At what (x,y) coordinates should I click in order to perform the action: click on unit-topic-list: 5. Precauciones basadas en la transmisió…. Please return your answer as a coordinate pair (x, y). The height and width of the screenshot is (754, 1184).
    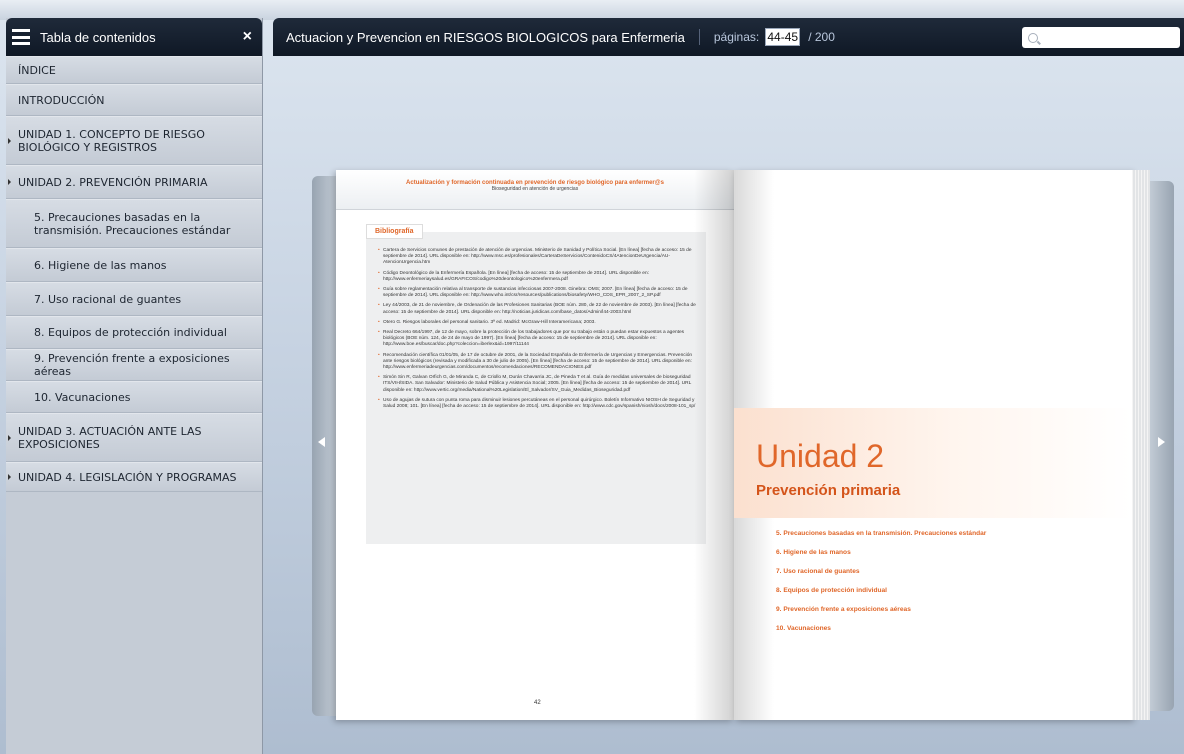
    Looking at the image, I should click on (881, 587).